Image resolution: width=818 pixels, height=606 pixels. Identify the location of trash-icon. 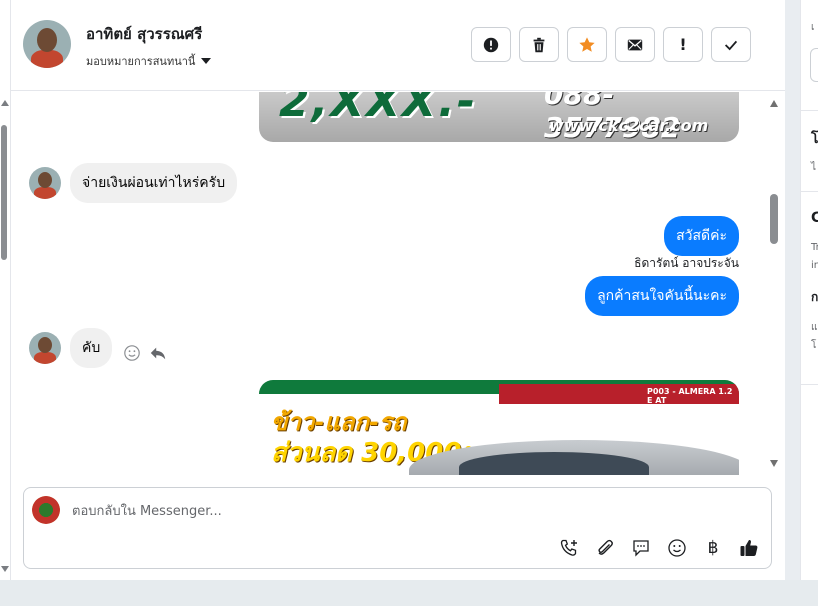
(539, 44).